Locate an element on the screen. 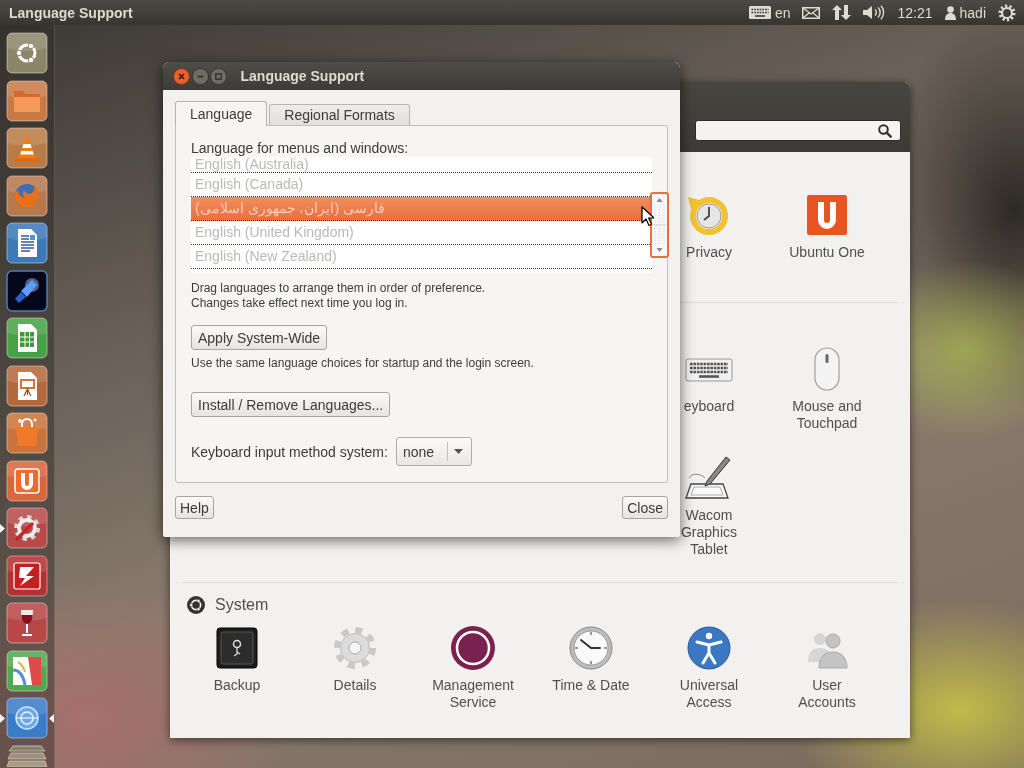  keyboard-icon is located at coordinates (759, 12).